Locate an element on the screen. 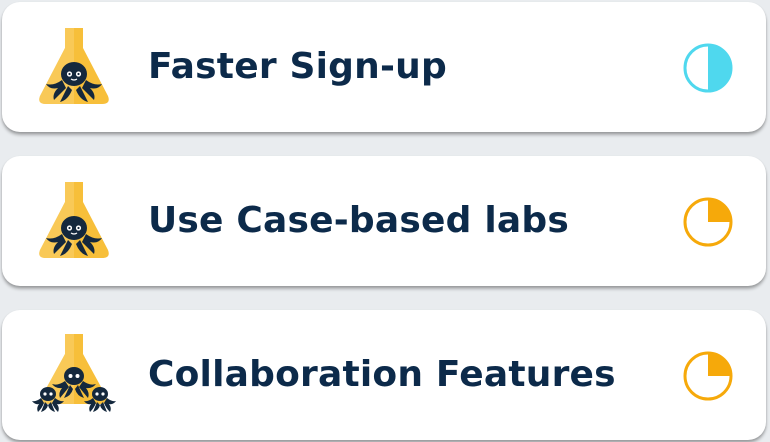  card-title: Faster Sign-up is located at coordinates (297, 66).